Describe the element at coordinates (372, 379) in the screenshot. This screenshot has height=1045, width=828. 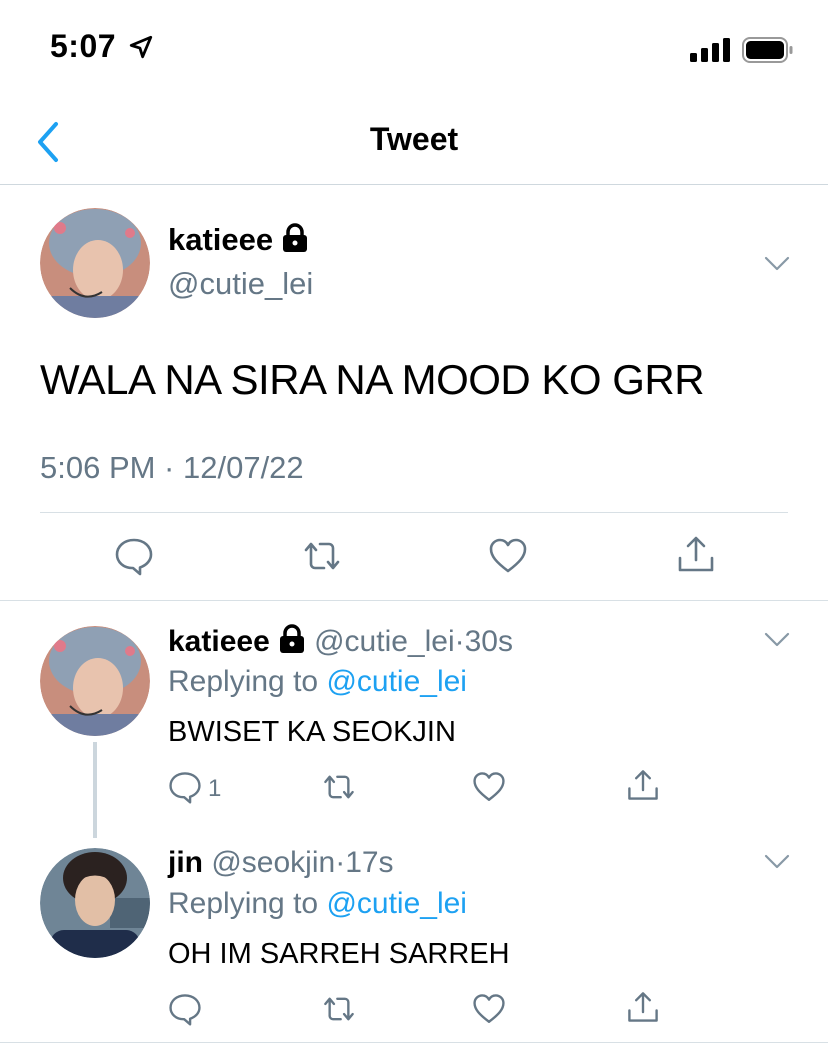
I see `tweet-text: WALA NA SIRA NA MOOD KO GRR` at that location.